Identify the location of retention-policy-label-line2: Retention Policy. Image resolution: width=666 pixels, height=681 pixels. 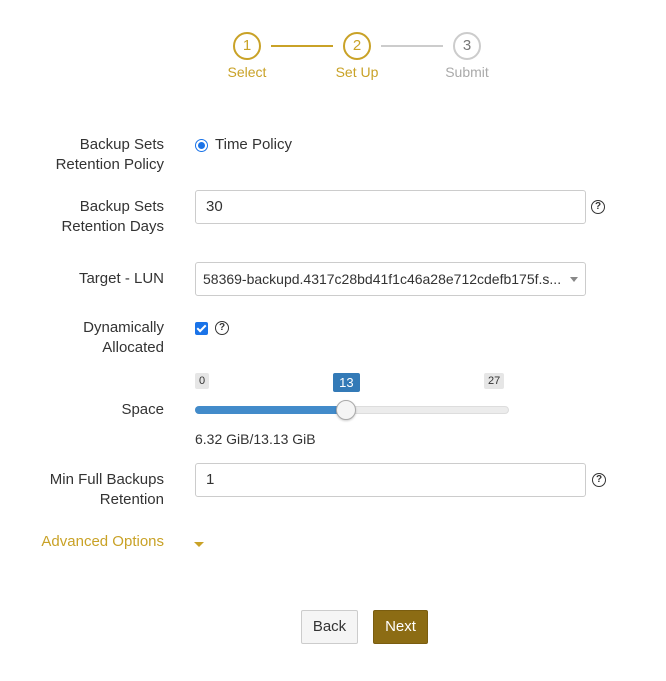
(109, 164).